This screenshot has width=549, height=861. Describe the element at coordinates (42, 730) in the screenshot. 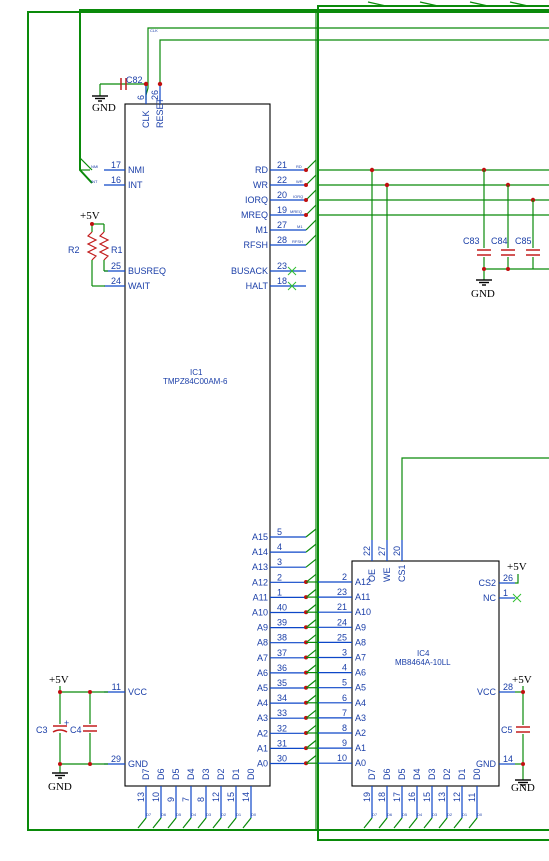

I see `c3-label: C3` at that location.